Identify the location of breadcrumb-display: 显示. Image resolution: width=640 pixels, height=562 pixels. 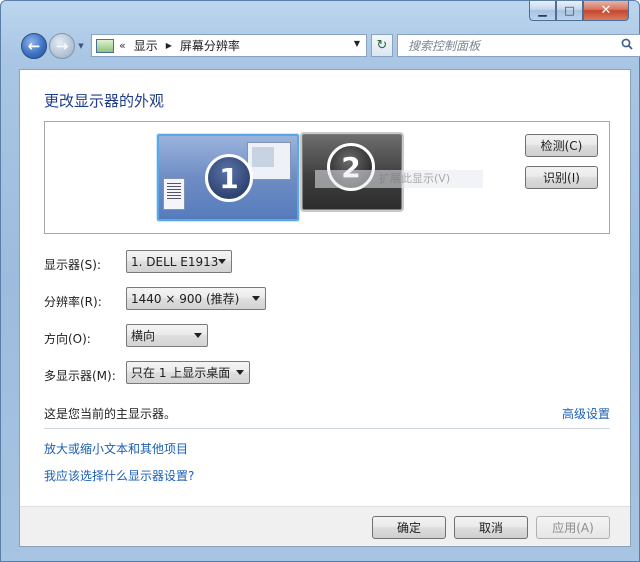
(146, 45).